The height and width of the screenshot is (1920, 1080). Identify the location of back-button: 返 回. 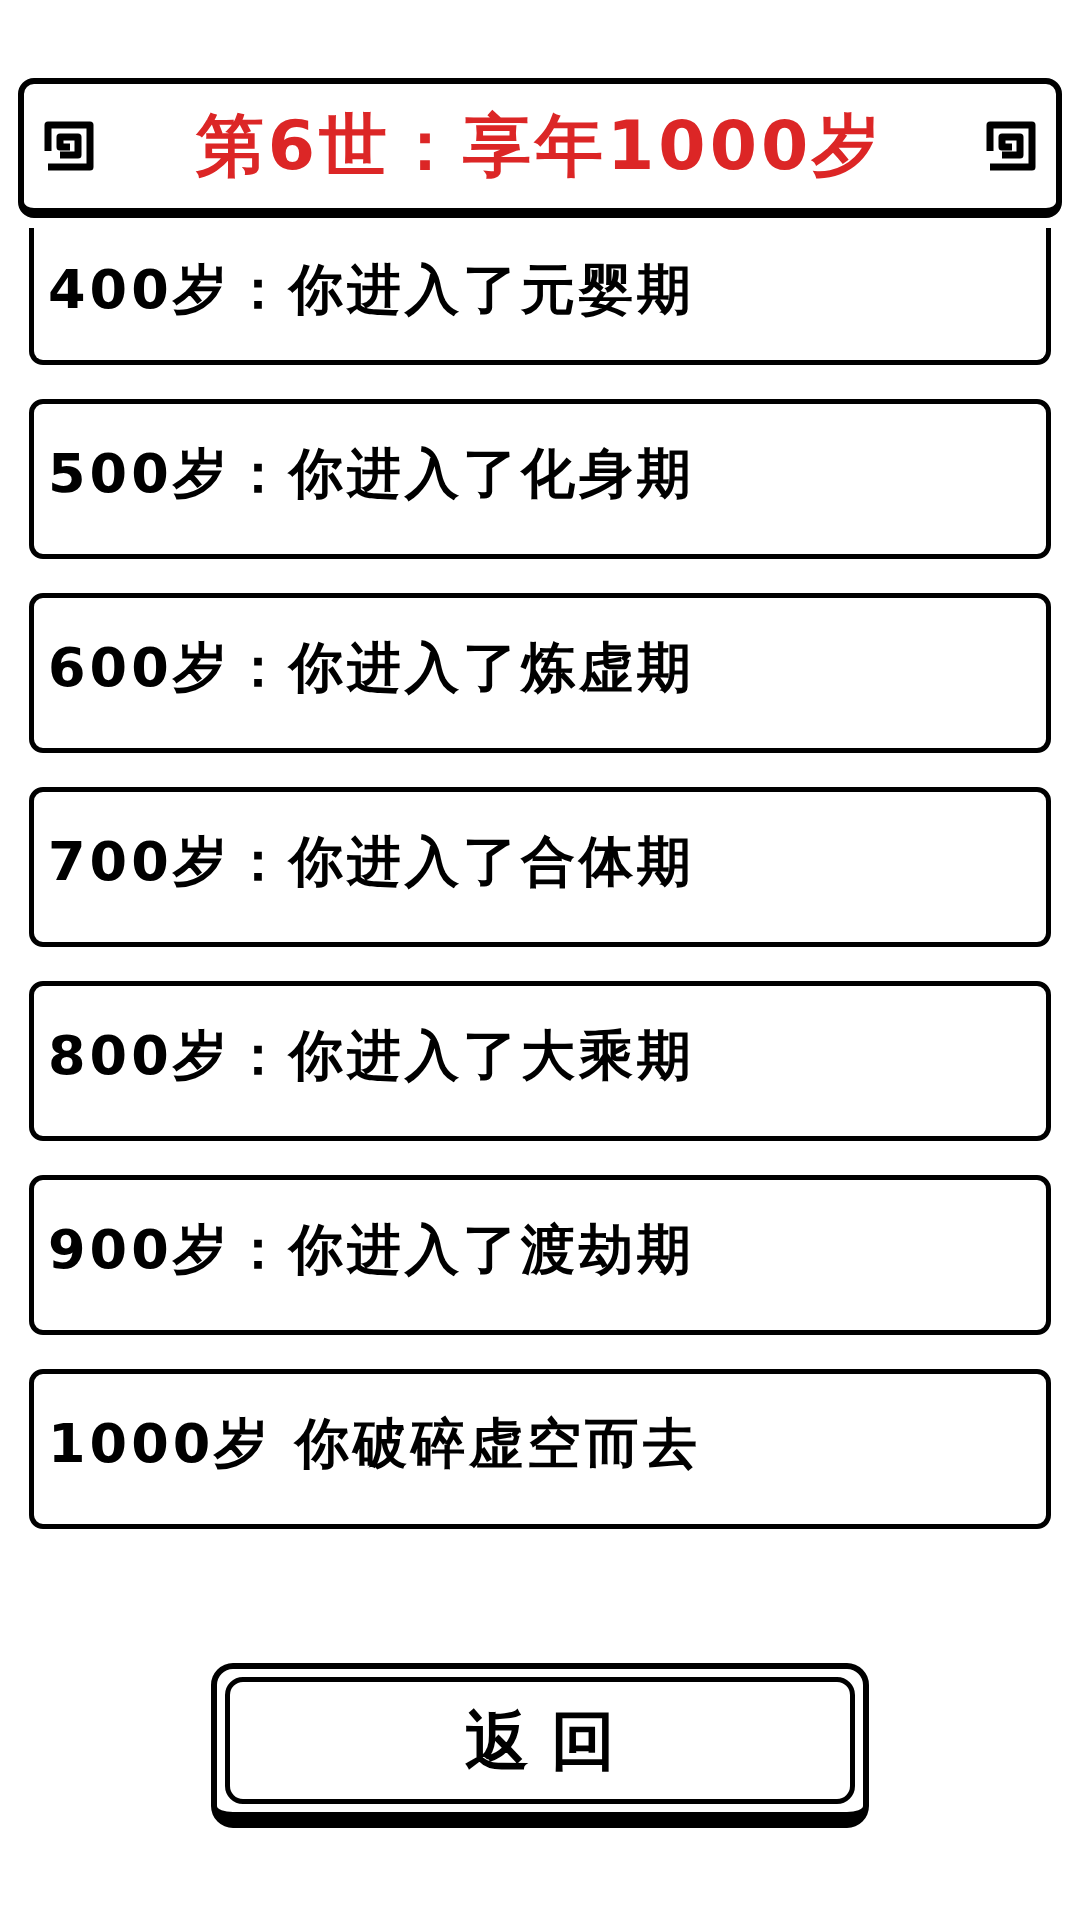
(540, 1745).